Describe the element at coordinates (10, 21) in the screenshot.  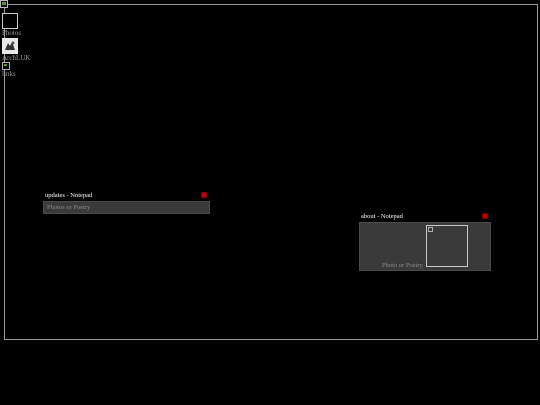
I see `photos-icon` at that location.